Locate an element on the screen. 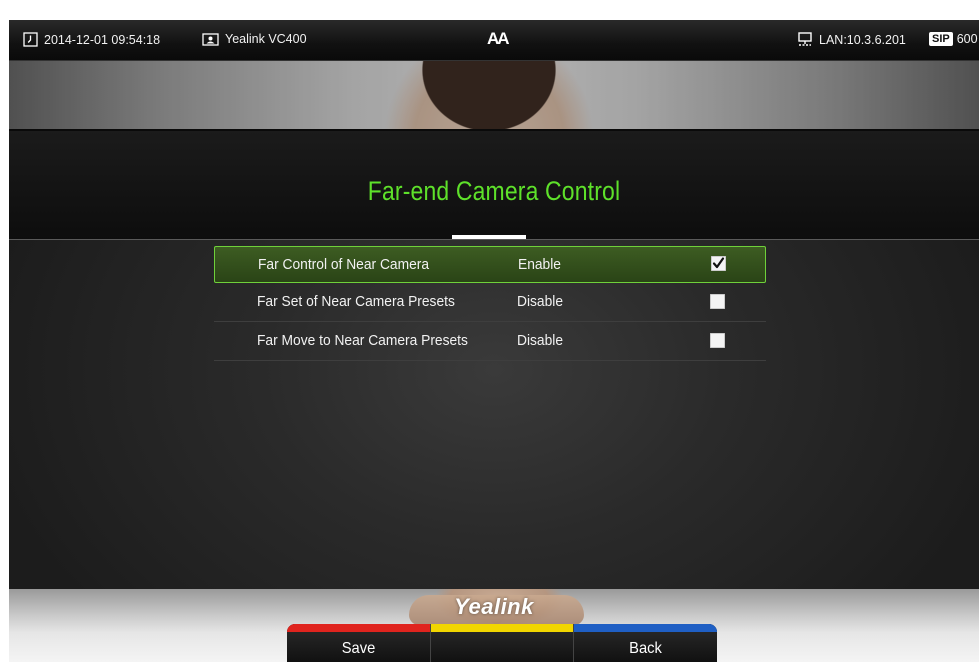 This screenshot has height=662, width=979. softkey-bar: Save Back is located at coordinates (502, 643).